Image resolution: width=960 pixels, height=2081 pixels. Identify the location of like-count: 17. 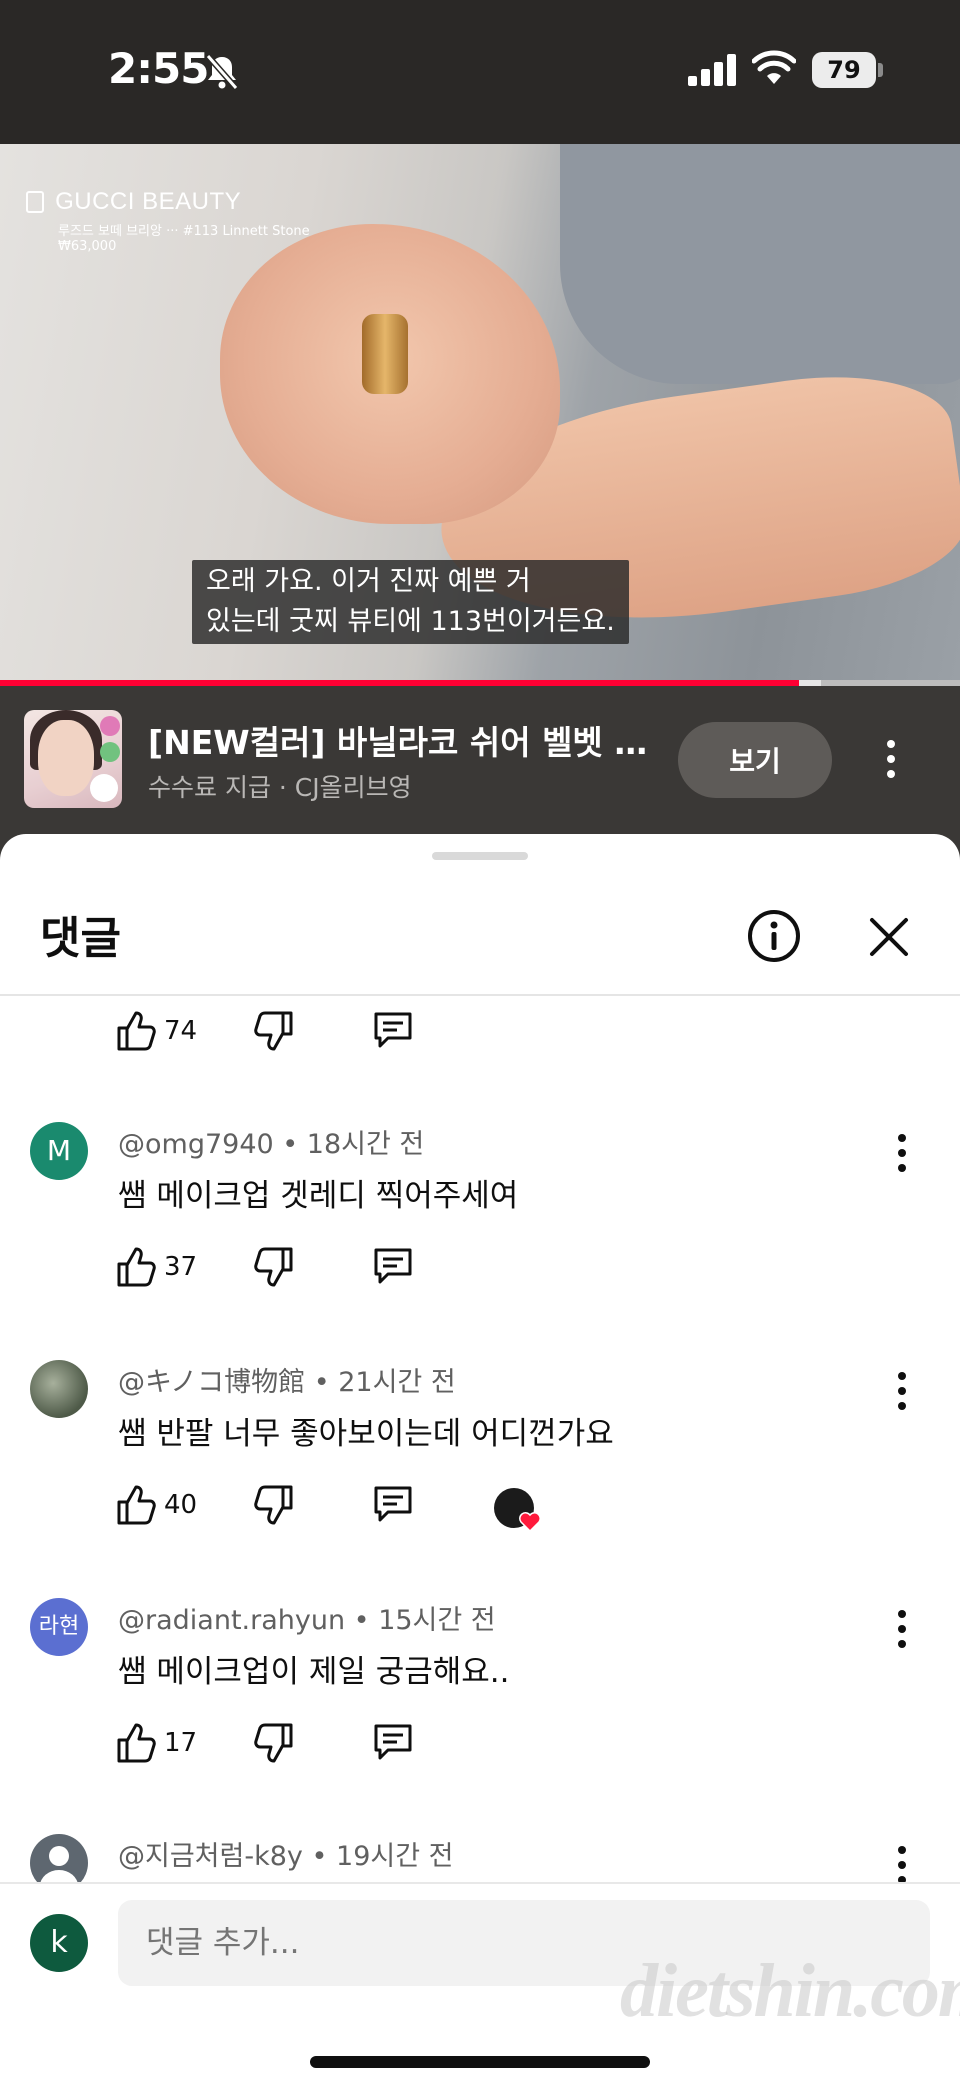
(181, 1743).